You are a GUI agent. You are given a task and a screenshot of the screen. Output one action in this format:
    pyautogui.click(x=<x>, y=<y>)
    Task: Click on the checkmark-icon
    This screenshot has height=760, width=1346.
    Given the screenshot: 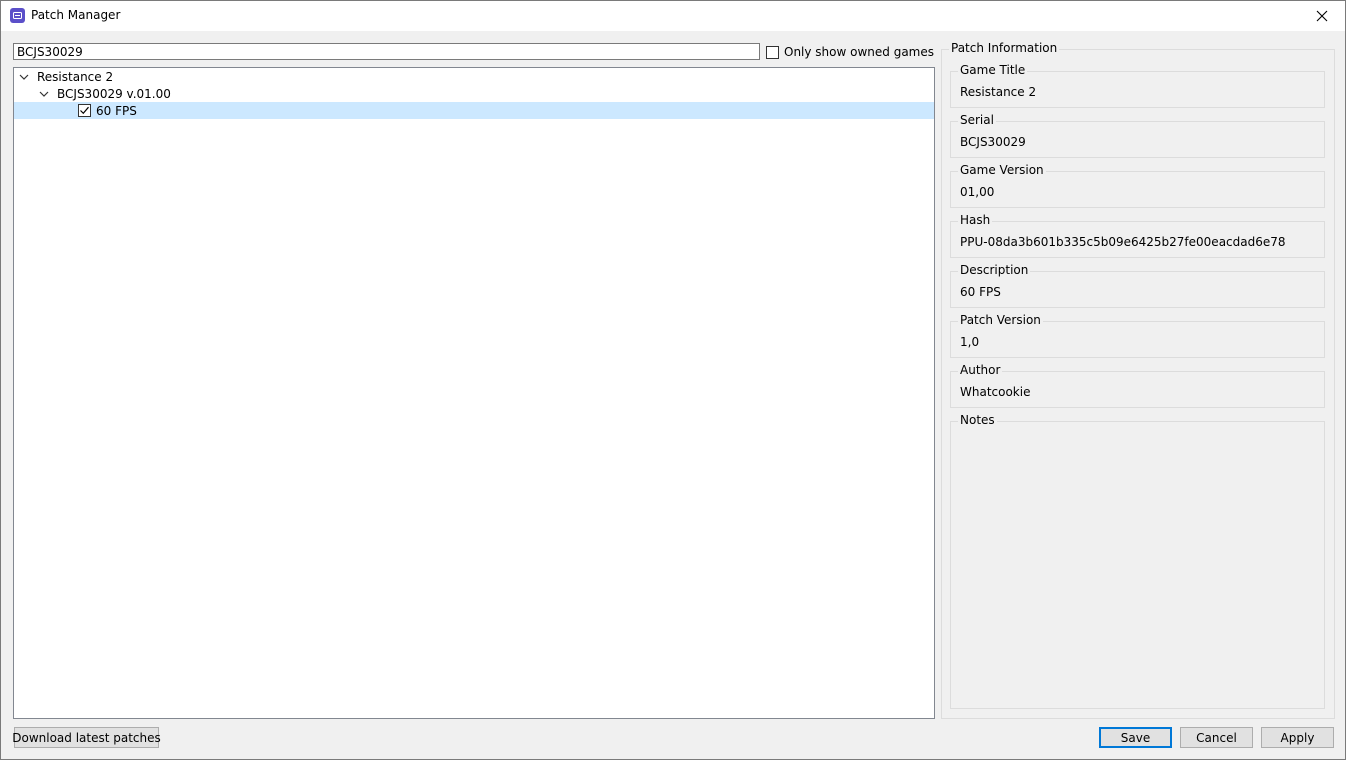 What is the action you would take?
    pyautogui.click(x=84, y=110)
    